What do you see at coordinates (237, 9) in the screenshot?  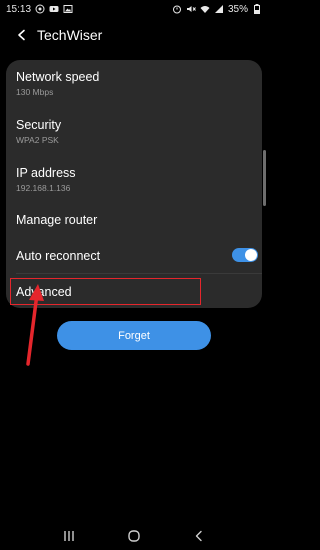 I see `battery-percent: 35%` at bounding box center [237, 9].